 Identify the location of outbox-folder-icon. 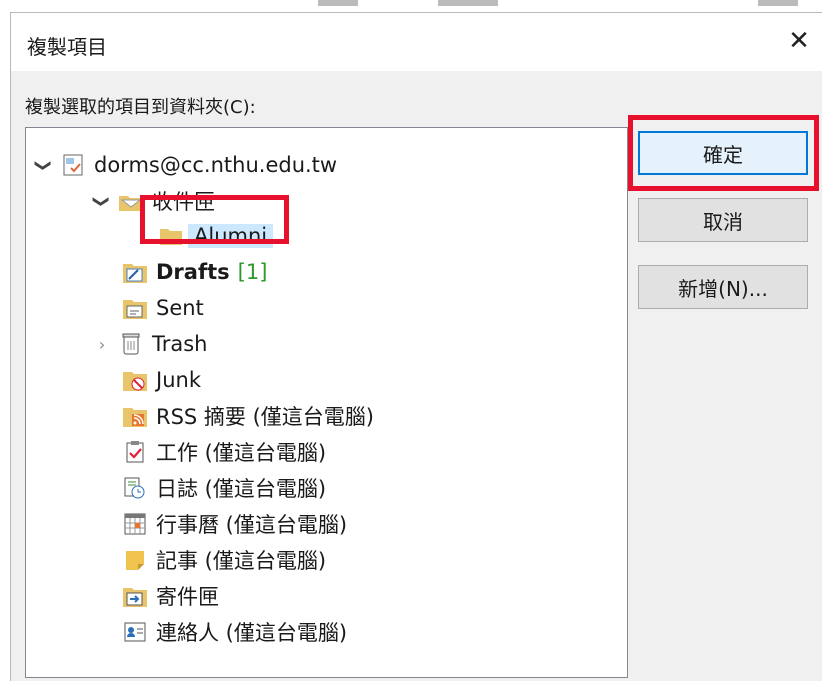
(135, 596).